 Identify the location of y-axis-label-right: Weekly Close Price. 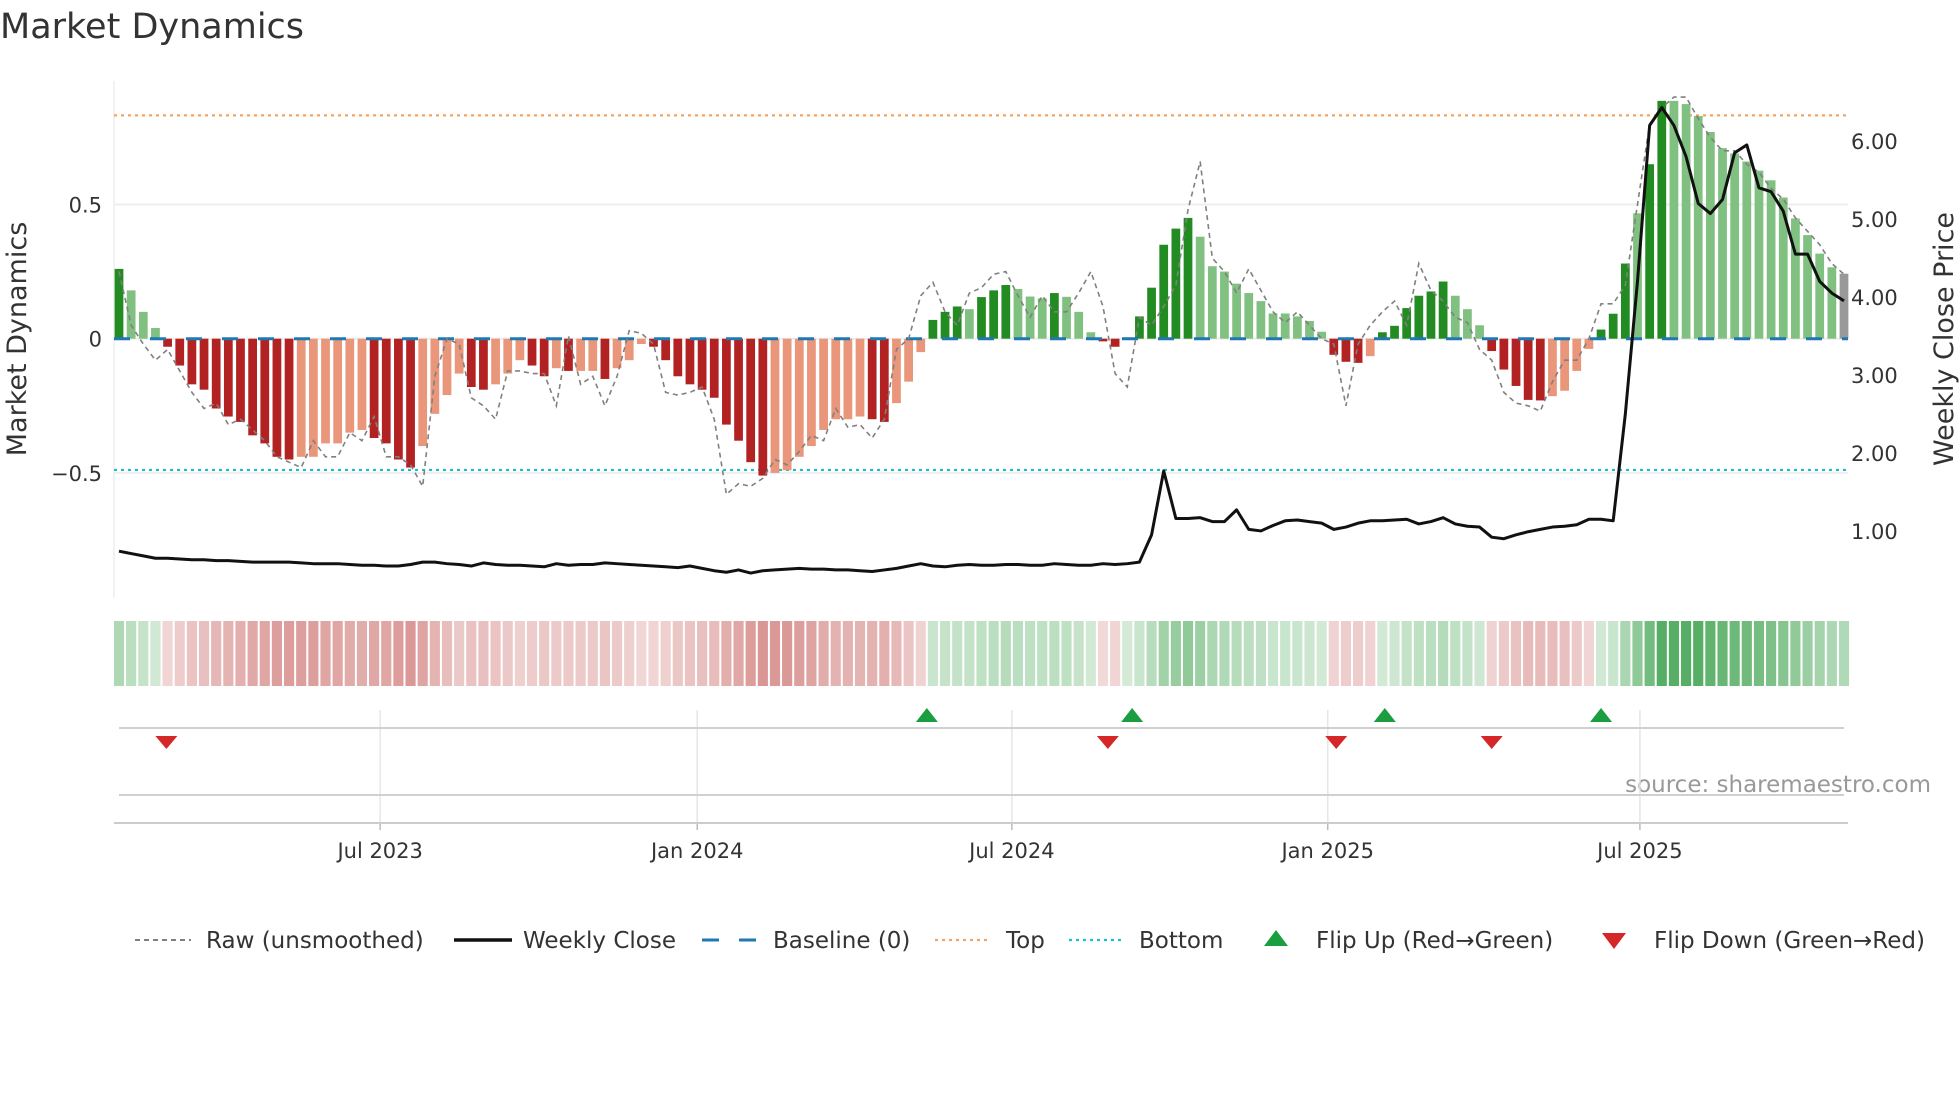
(1944, 339).